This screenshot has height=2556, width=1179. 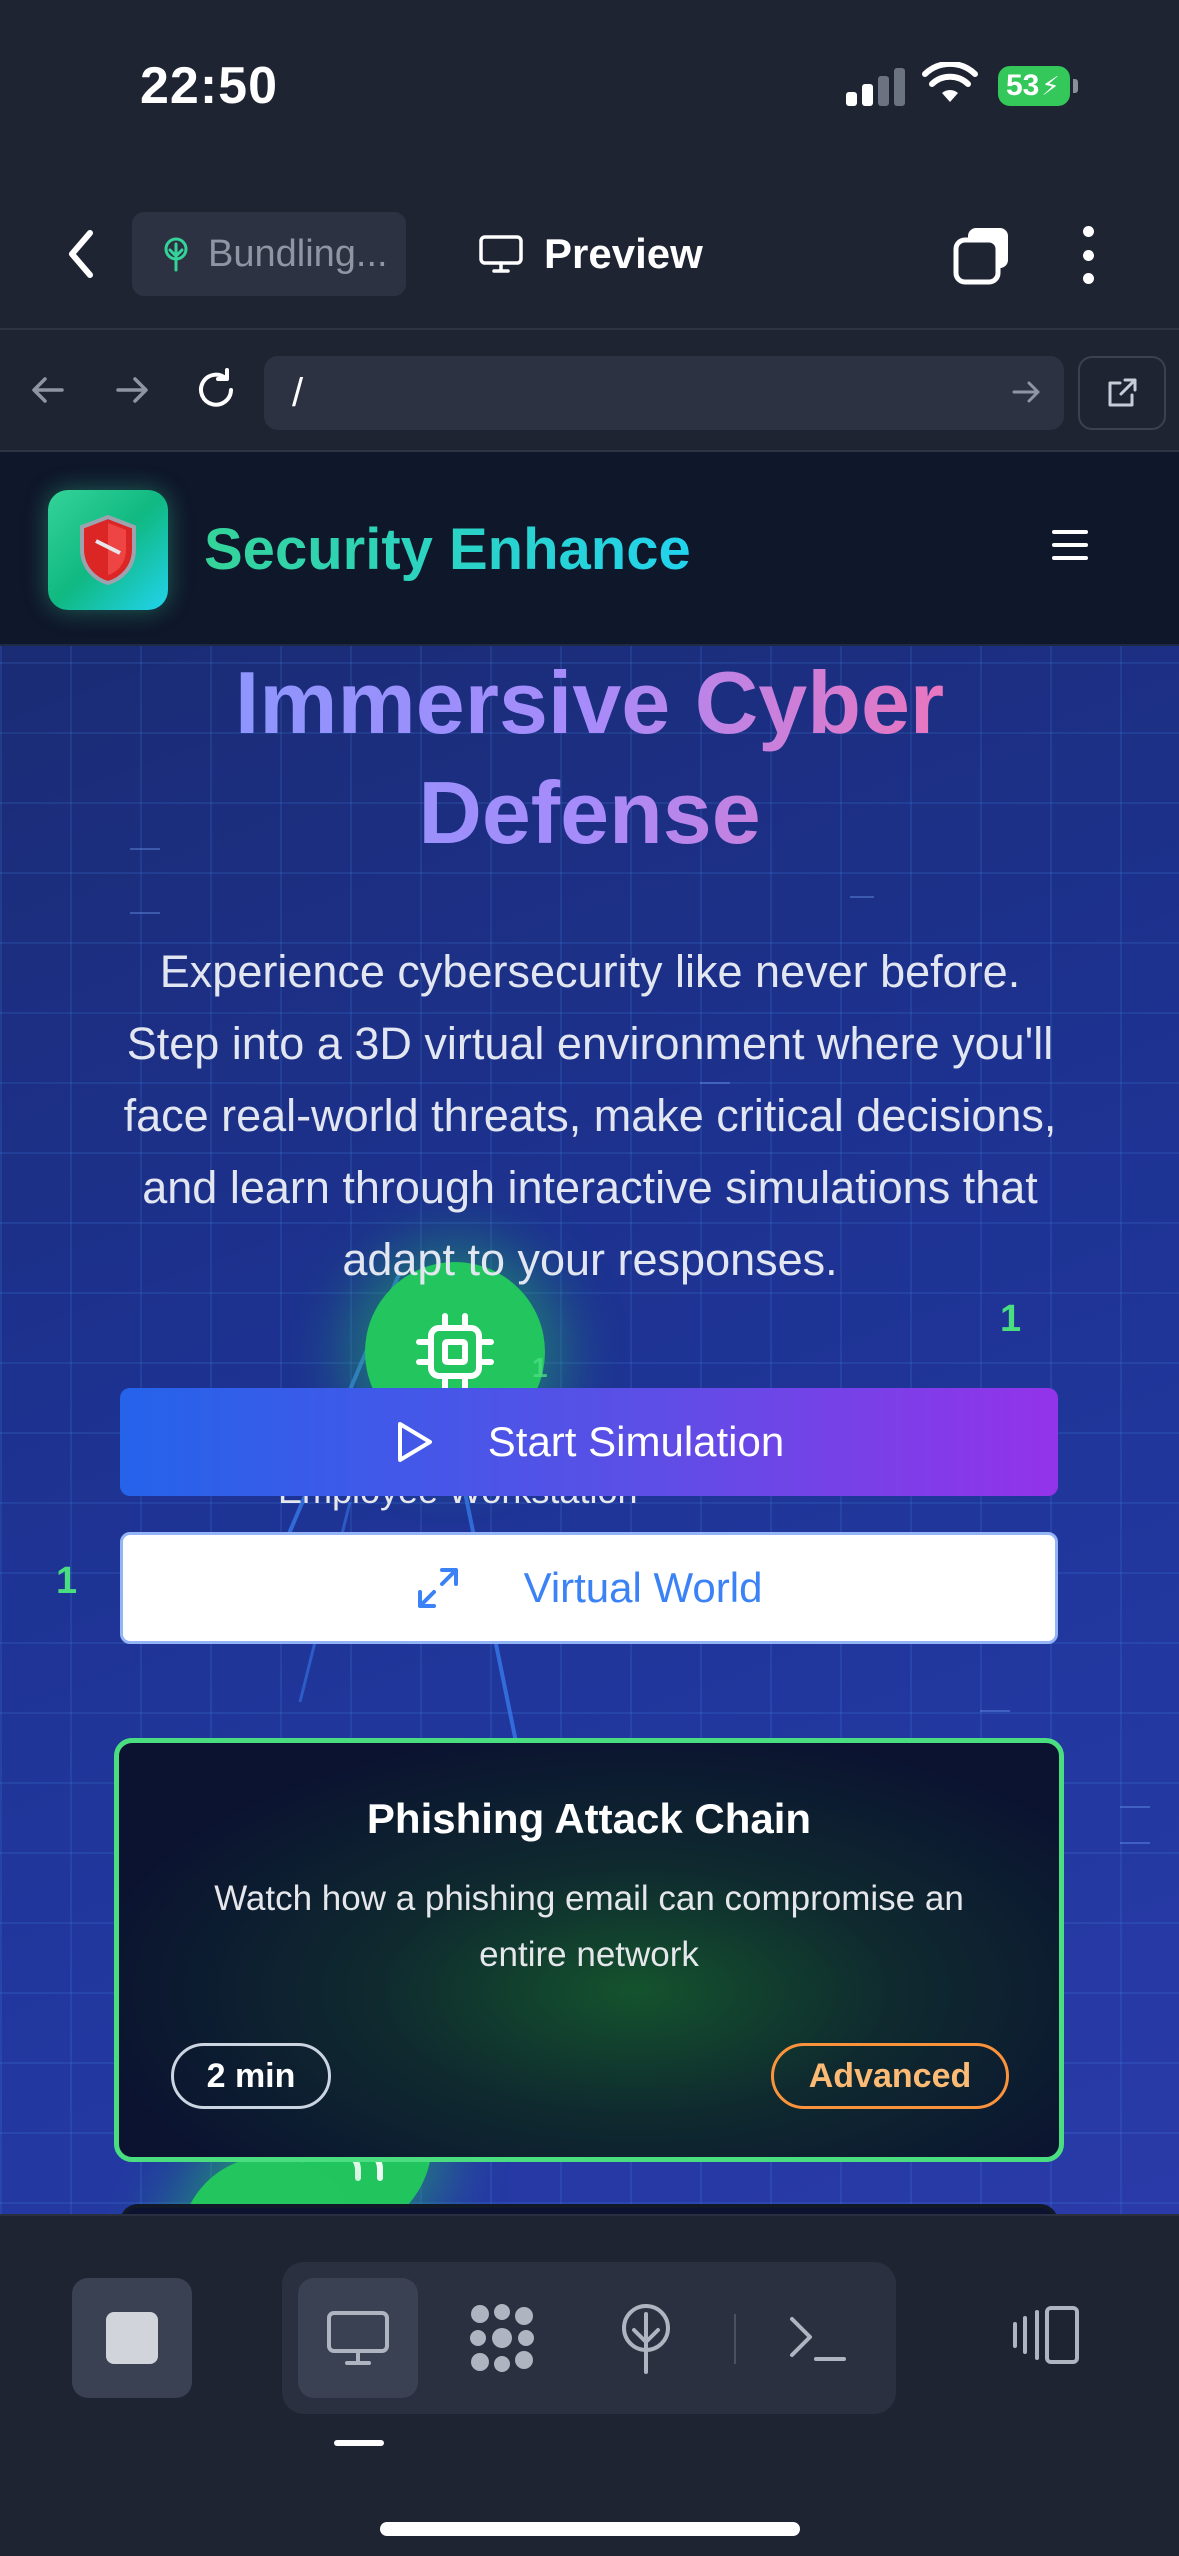 What do you see at coordinates (664, 393) in the screenshot?
I see `url-input: /` at bounding box center [664, 393].